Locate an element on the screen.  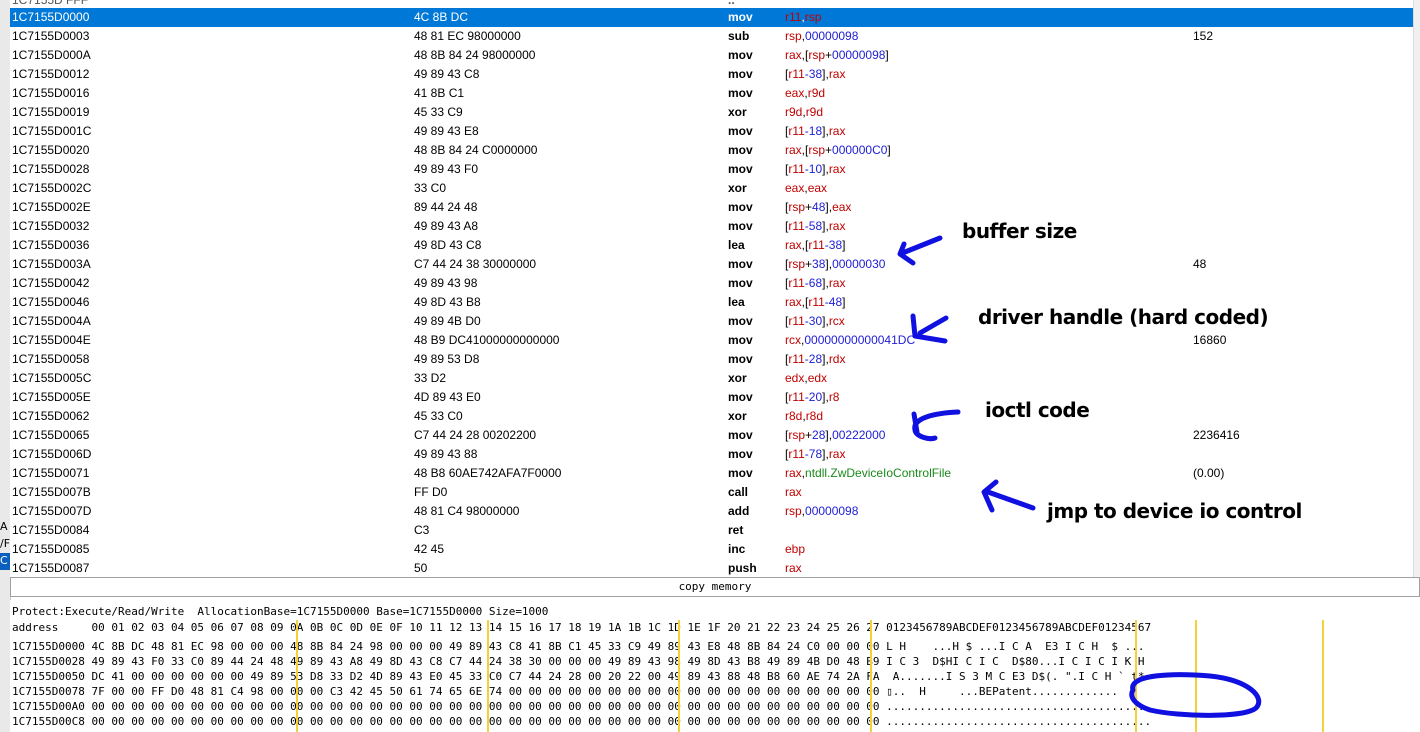
row-operands: rax,[rsp+000000C0] is located at coordinates (838, 150).